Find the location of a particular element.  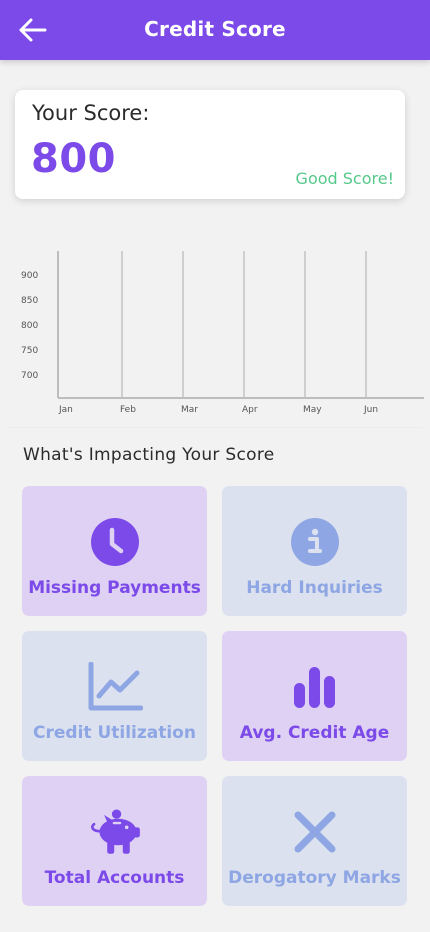

impact-section-title: What's Impacting Your Score is located at coordinates (149, 455).